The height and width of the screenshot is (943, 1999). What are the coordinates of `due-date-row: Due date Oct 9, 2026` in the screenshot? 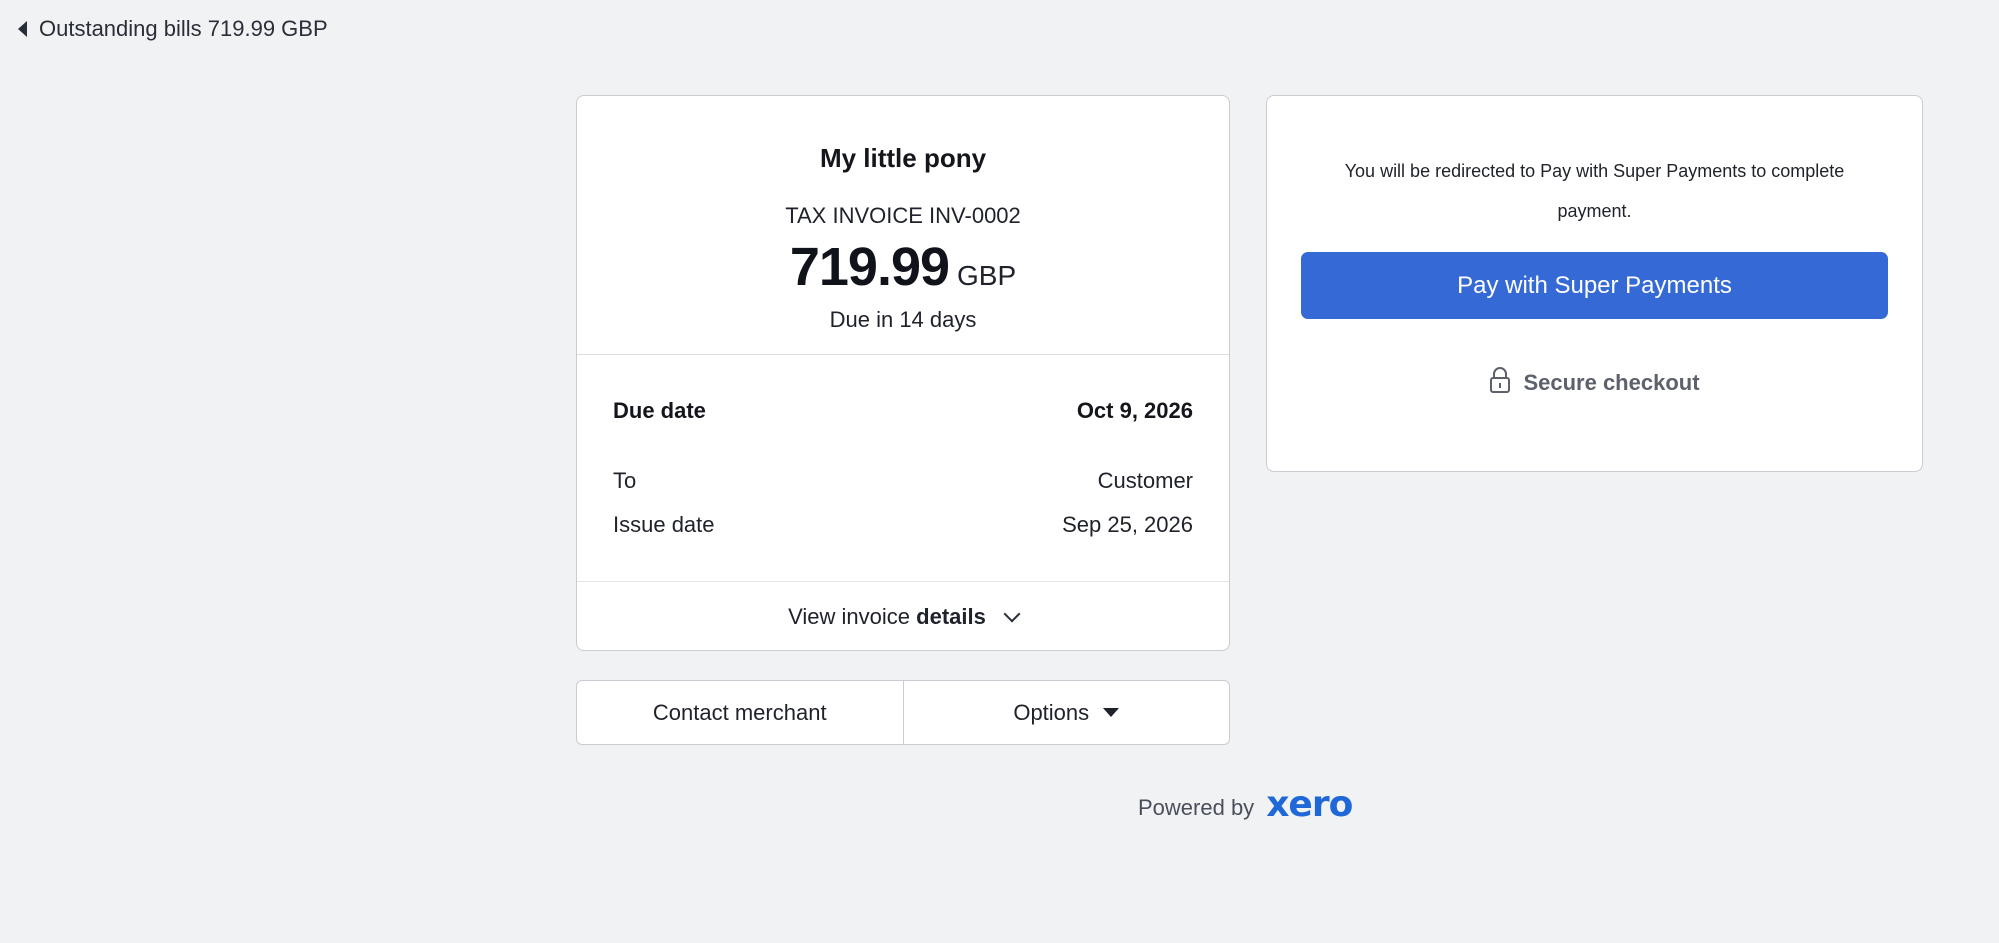 It's located at (903, 411).